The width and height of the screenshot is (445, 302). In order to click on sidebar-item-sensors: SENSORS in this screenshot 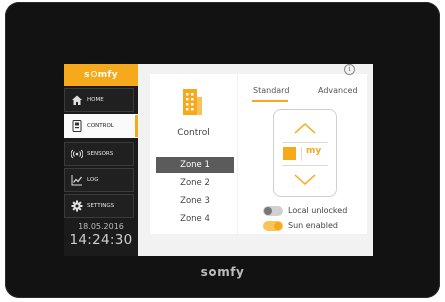, I will do `click(99, 154)`.